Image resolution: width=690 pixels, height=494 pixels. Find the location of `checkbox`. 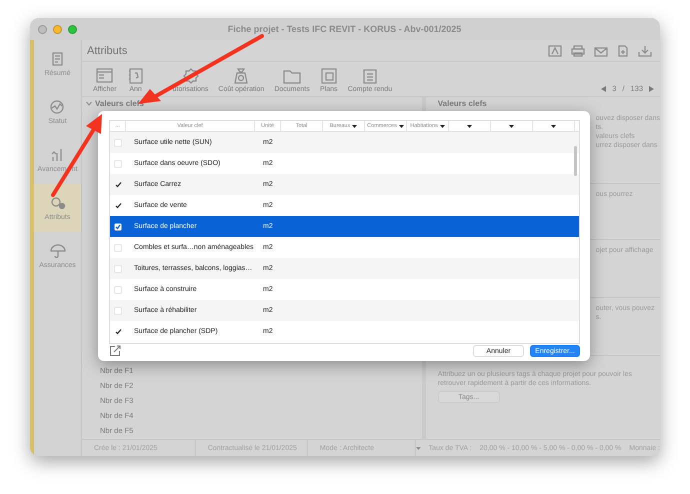

checkbox is located at coordinates (118, 226).